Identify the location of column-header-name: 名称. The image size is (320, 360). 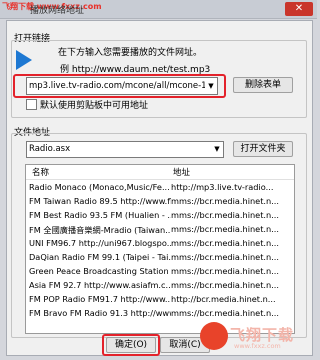
(40, 172).